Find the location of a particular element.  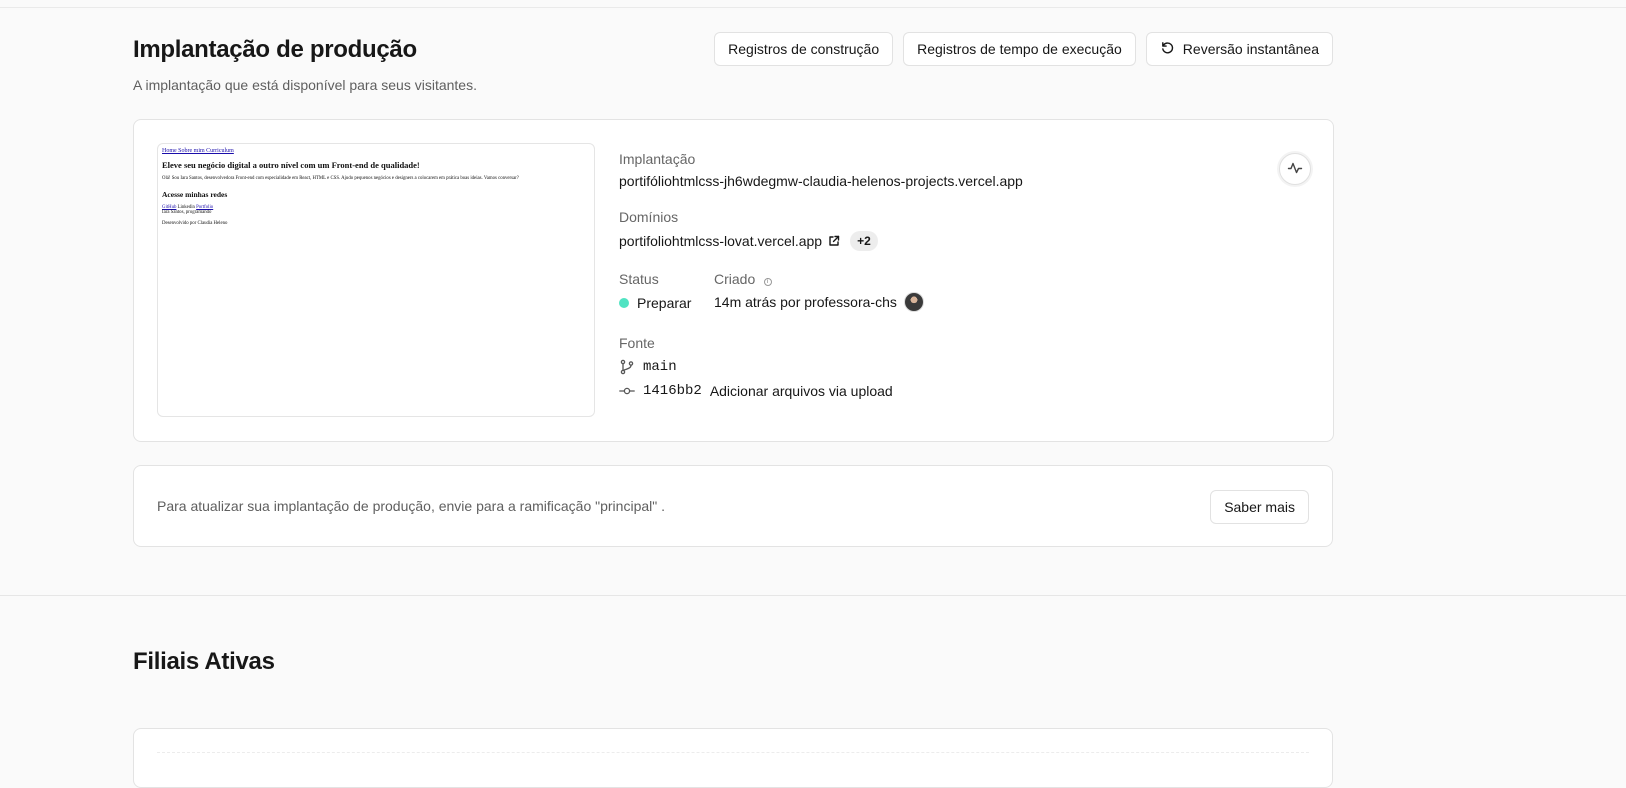

section-divider is located at coordinates (813, 595).